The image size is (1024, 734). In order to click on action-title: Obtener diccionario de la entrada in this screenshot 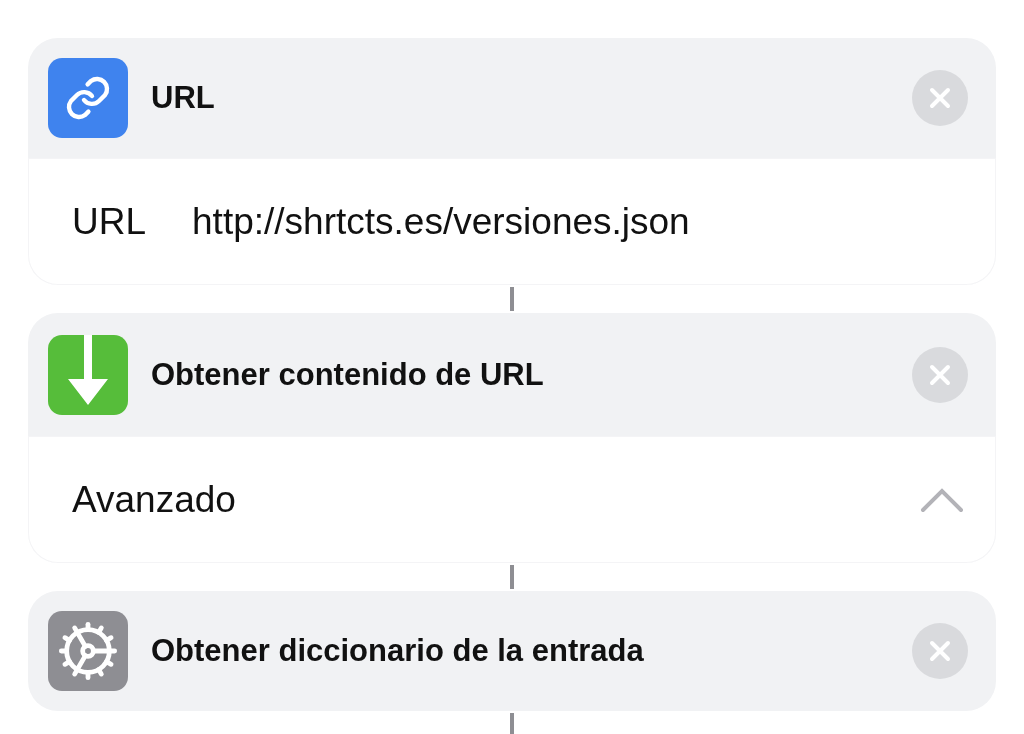, I will do `click(398, 651)`.